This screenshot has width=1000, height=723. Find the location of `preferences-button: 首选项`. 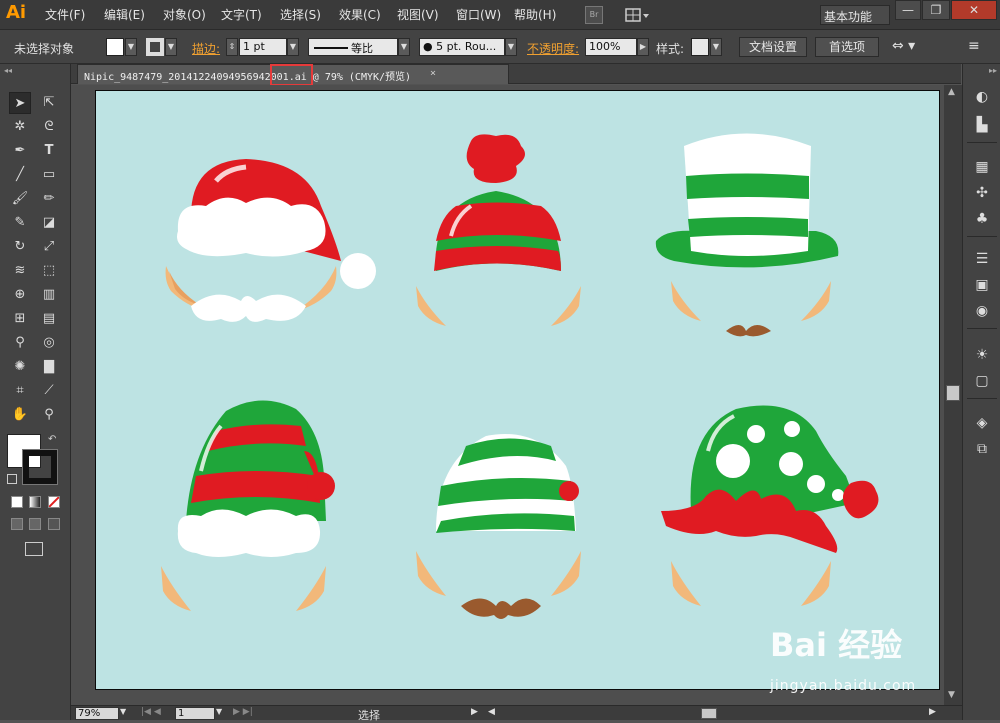

preferences-button: 首选项 is located at coordinates (847, 47).